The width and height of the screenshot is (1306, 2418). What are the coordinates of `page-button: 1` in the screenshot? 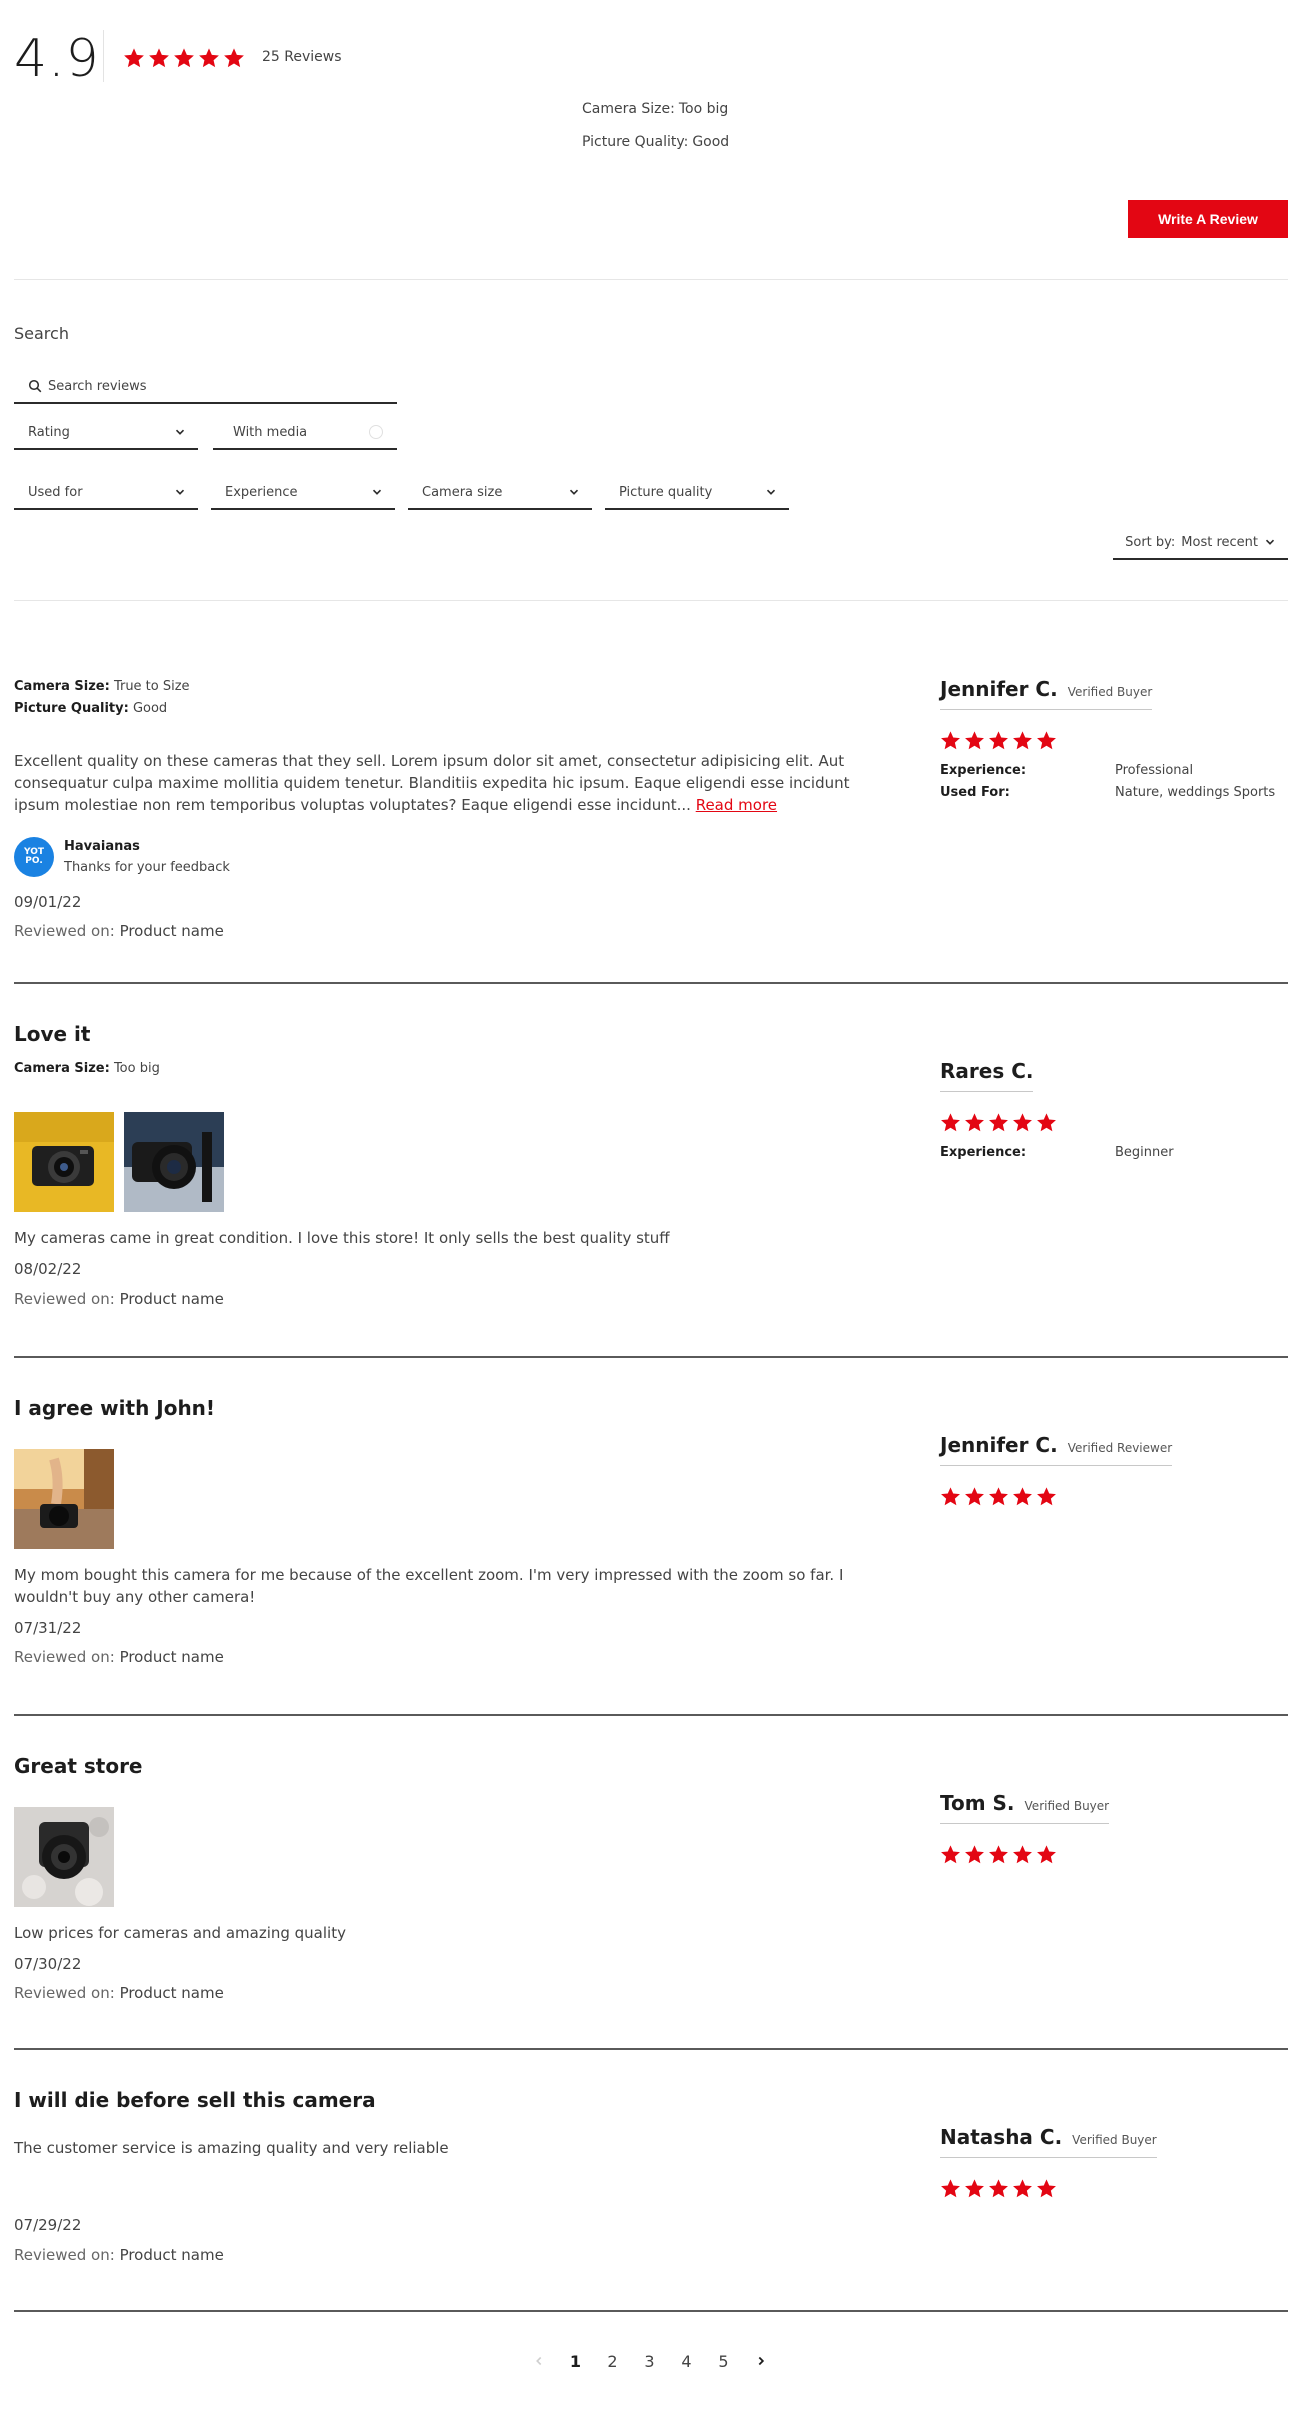 It's located at (575, 2361).